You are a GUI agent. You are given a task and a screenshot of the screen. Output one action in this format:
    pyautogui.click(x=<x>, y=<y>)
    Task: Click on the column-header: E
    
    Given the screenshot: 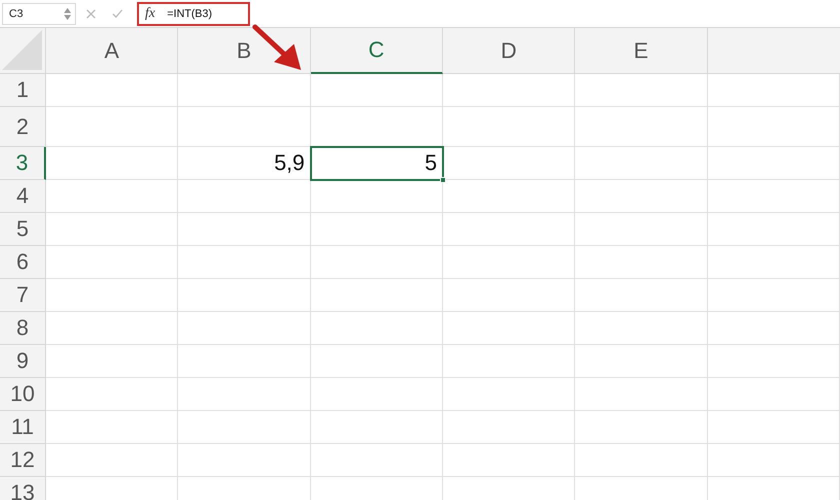 What is the action you would take?
    pyautogui.click(x=641, y=51)
    